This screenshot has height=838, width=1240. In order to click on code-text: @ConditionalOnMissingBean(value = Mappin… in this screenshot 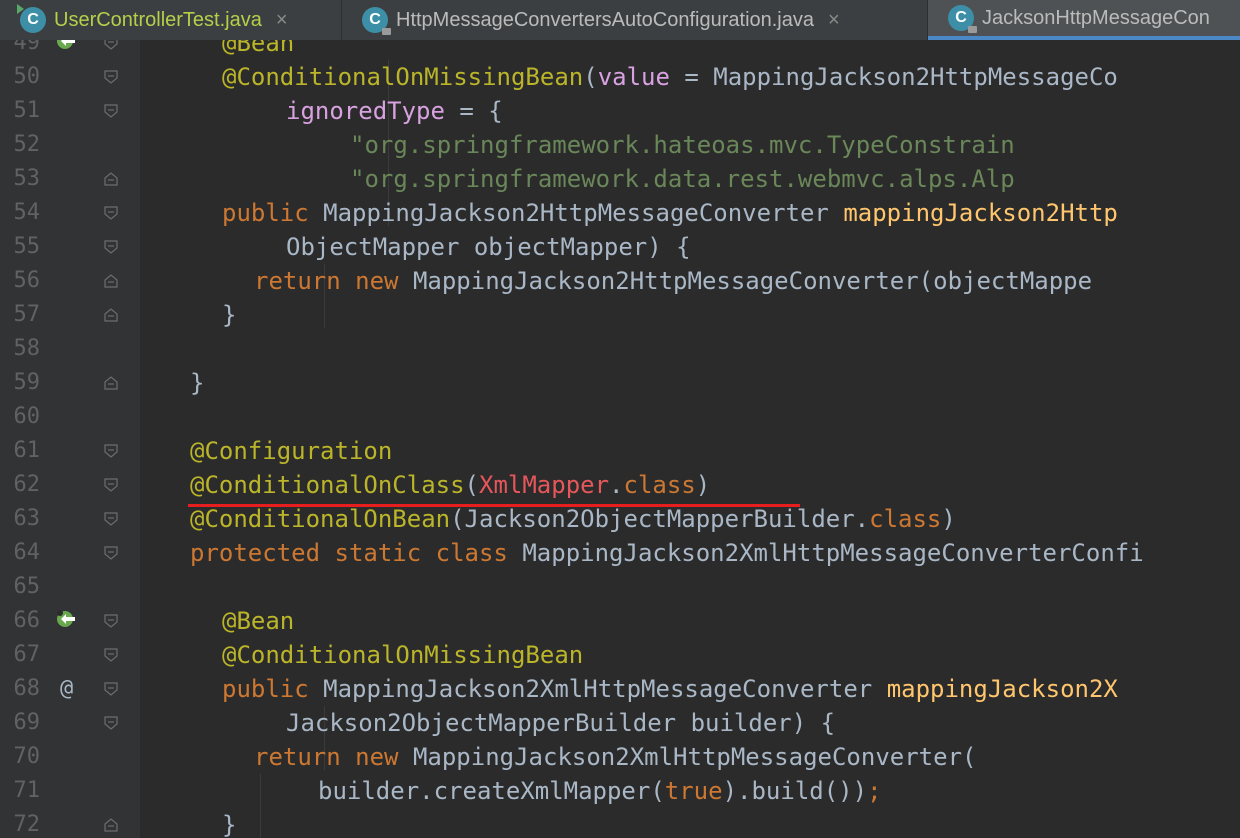, I will do `click(670, 77)`.